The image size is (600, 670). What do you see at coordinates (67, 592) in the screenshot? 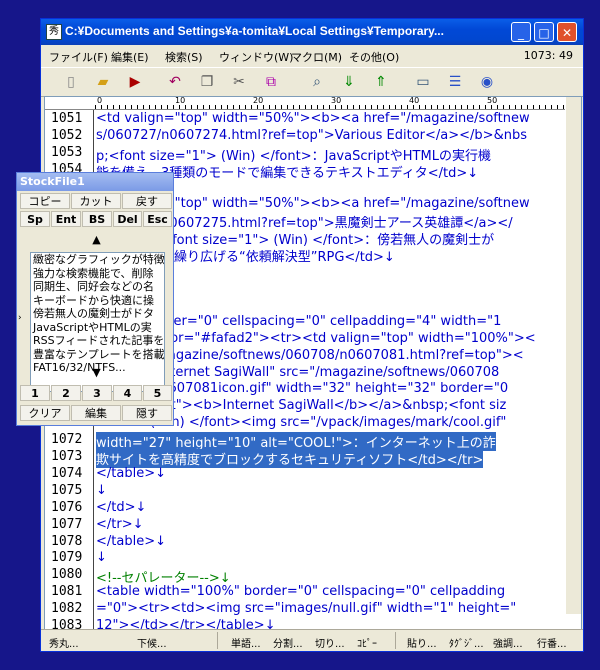
I see `line-number: 1081` at bounding box center [67, 592].